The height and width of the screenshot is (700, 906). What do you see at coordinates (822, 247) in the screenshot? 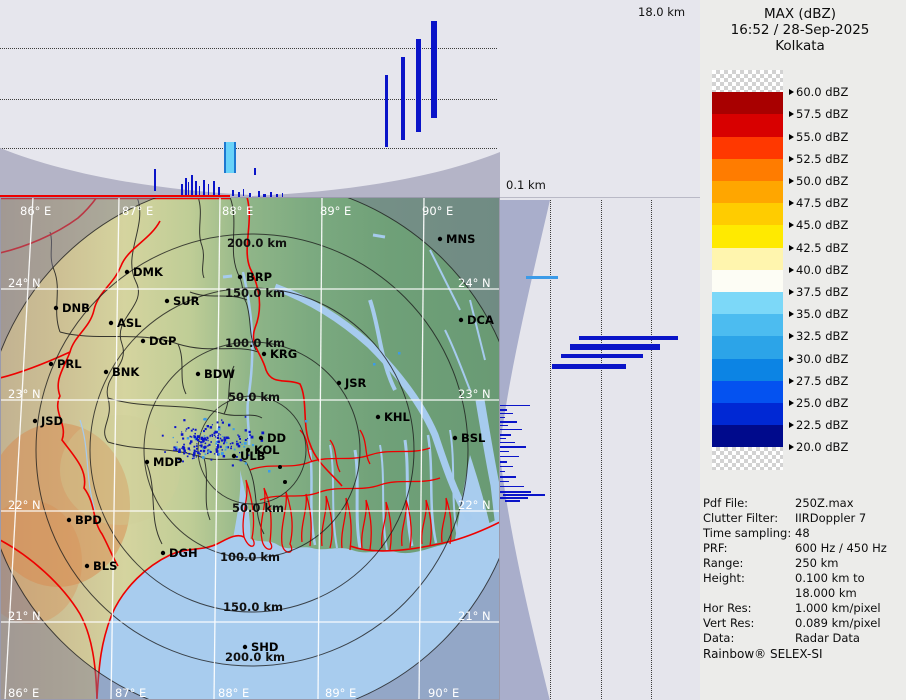
I see `legend-value-label: 42.5 dBZ` at bounding box center [822, 247].